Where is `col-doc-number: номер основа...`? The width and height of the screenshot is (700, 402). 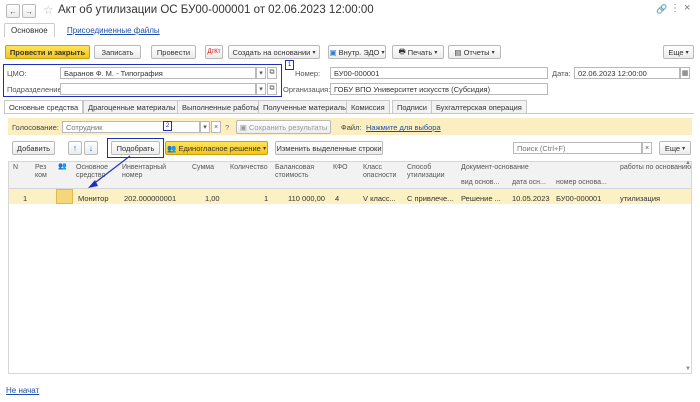 col-doc-number: номер основа... is located at coordinates (581, 182).